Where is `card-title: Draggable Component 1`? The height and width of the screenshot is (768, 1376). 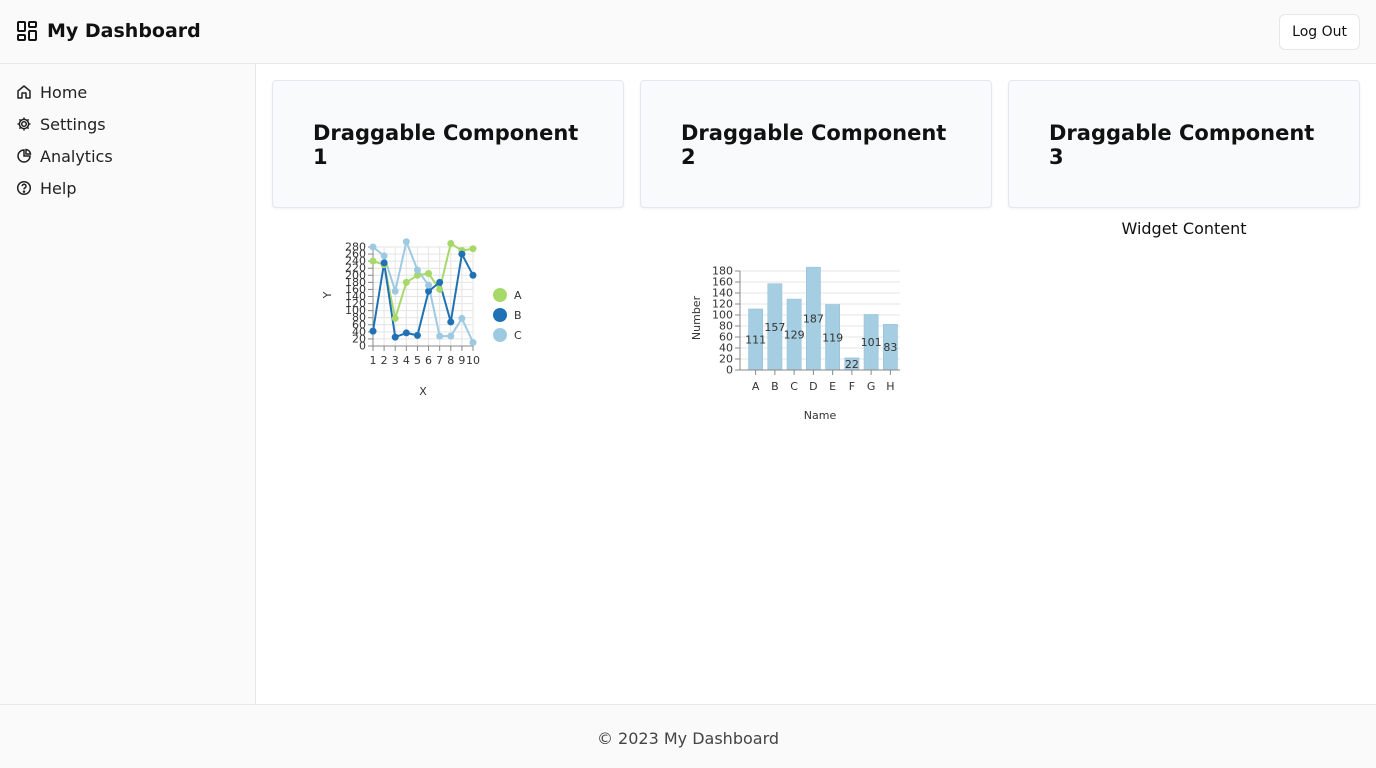
card-title: Draggable Component 1 is located at coordinates (446, 145).